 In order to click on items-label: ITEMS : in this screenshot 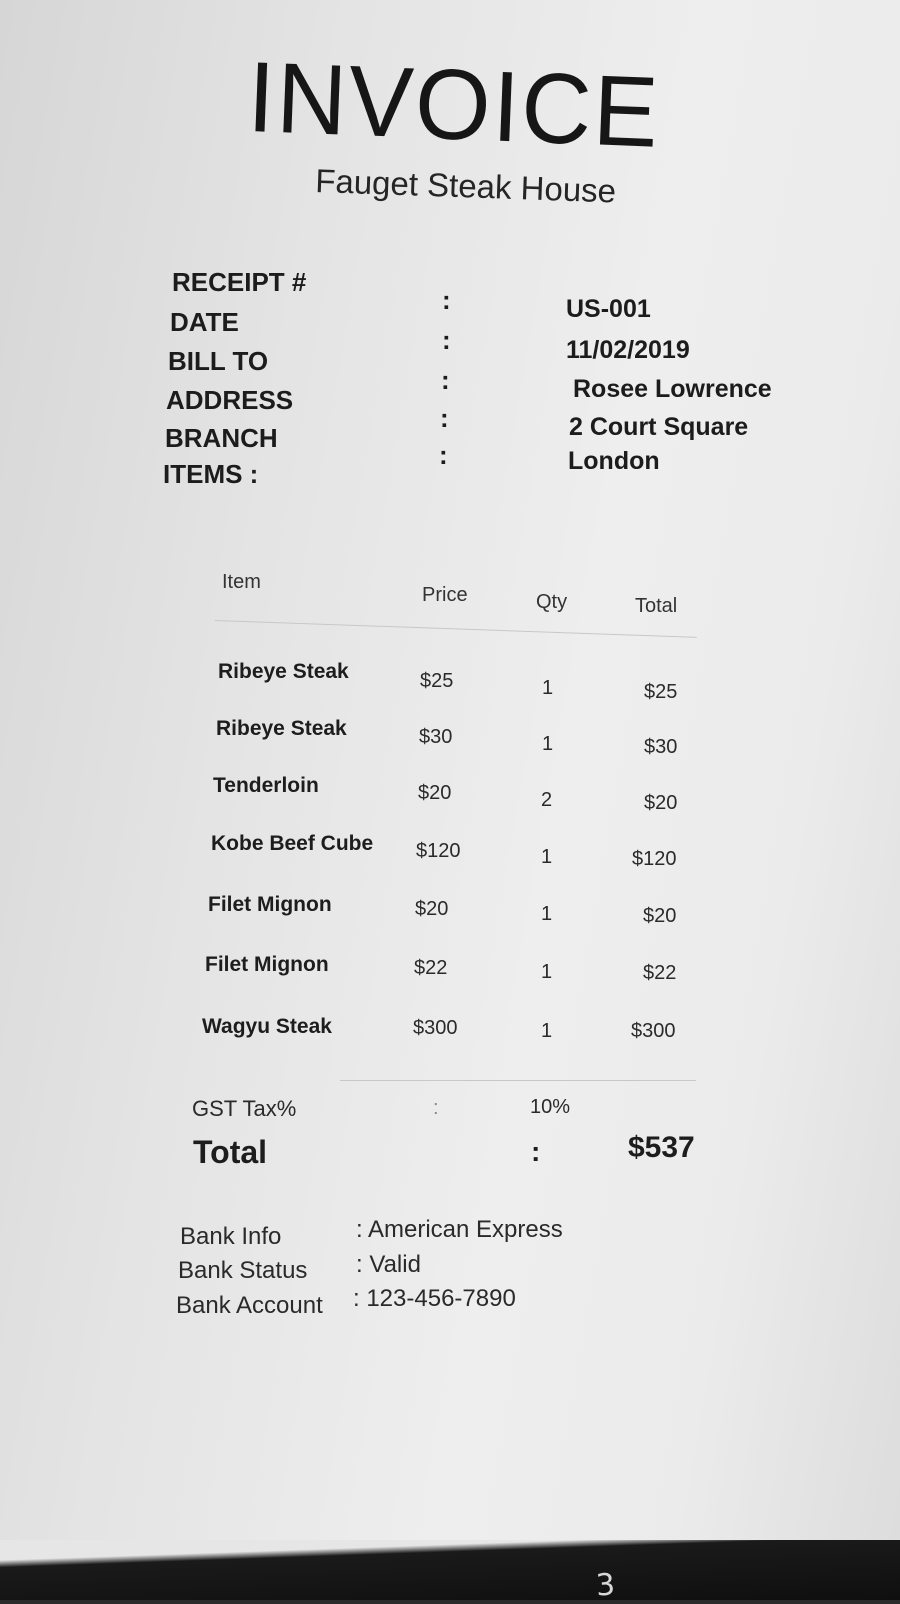, I will do `click(211, 474)`.